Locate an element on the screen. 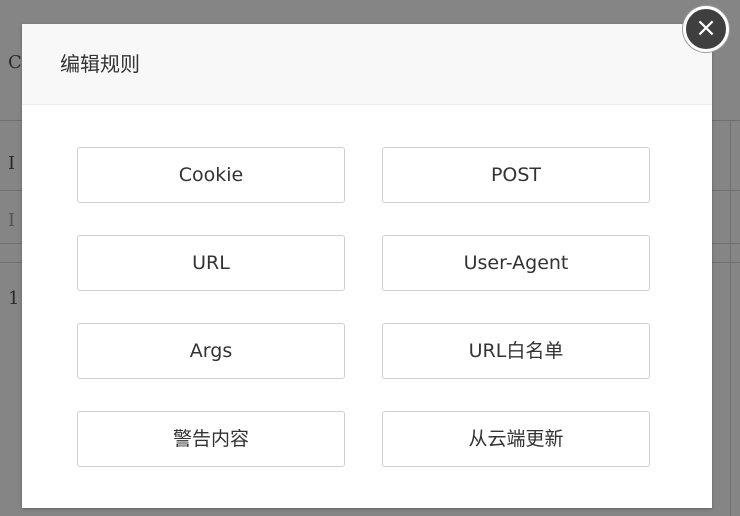 The height and width of the screenshot is (516, 740). cookie-button: Cookie is located at coordinates (211, 175).